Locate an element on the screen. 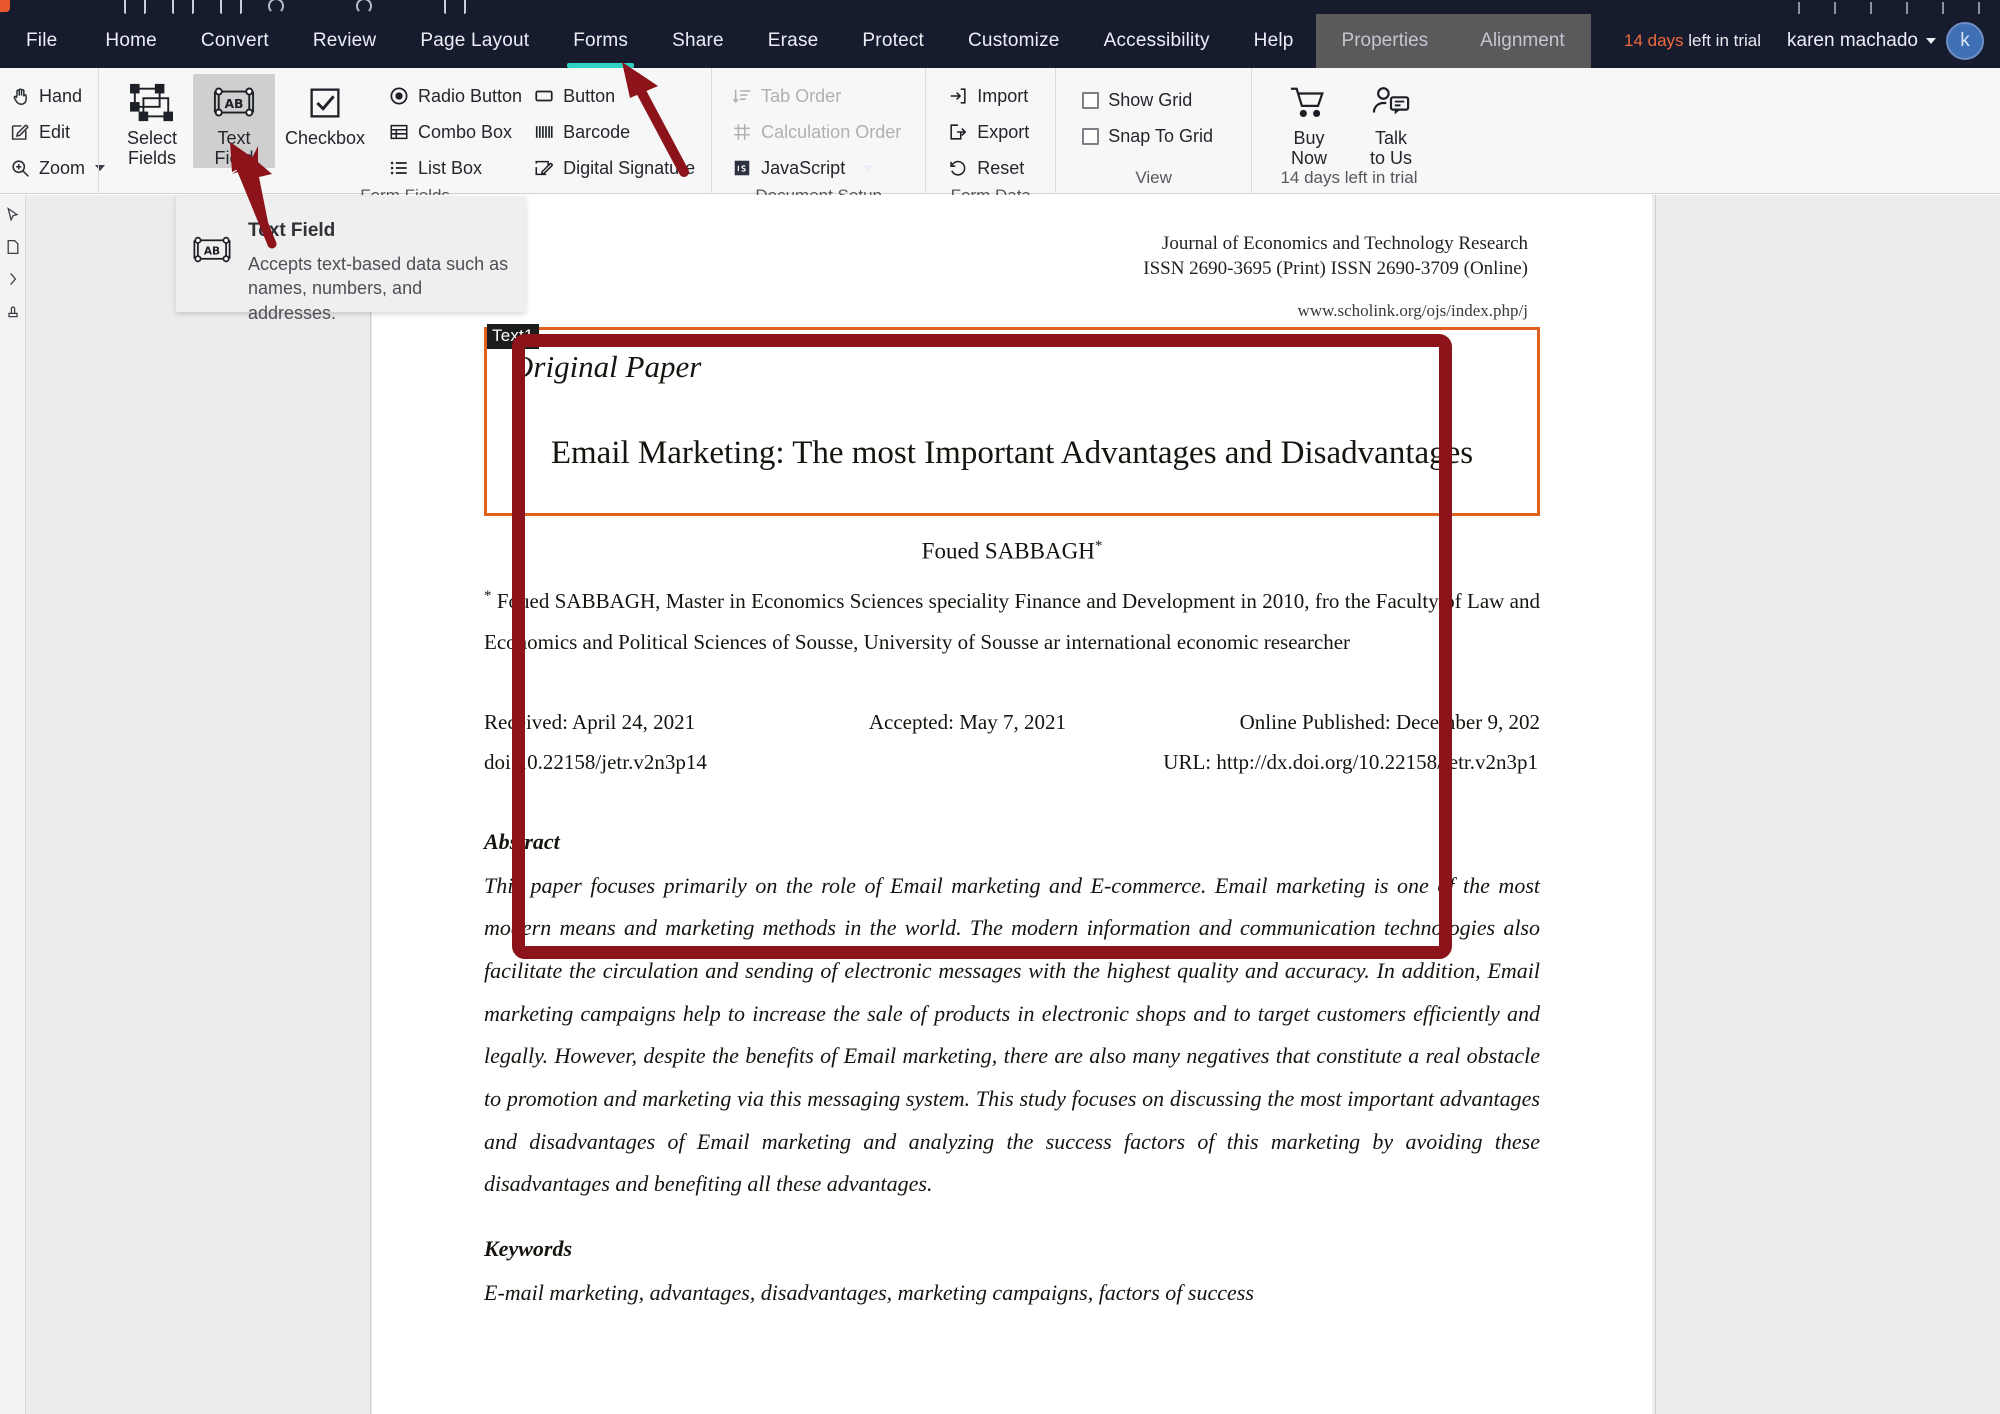  ribbon-group-tools: Hand Edit Zoom is located at coordinates (53, 131).